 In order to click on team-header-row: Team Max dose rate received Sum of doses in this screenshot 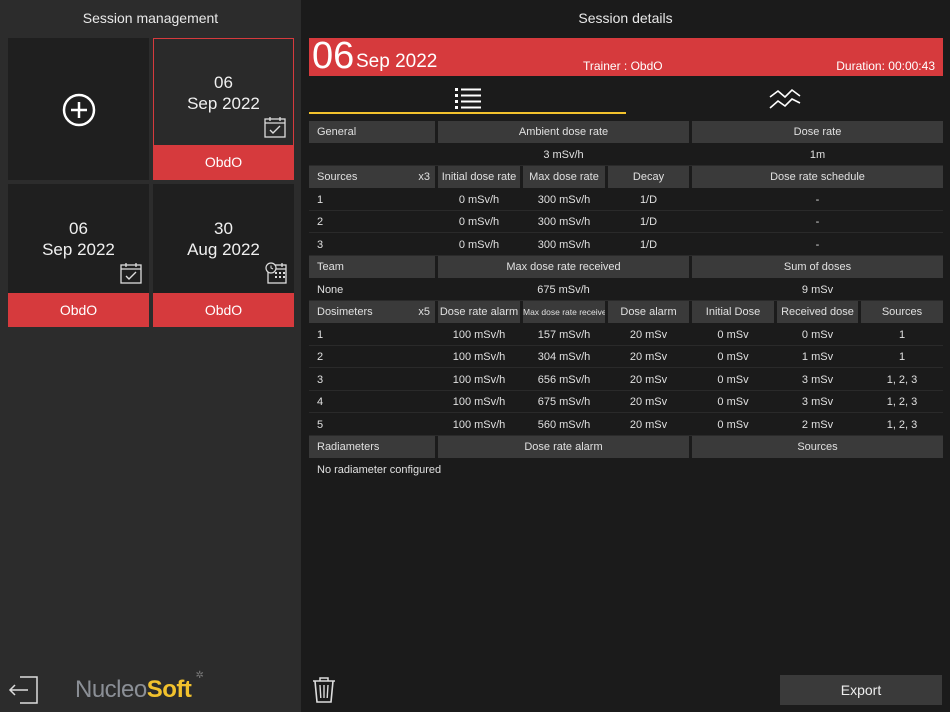, I will do `click(626, 267)`.